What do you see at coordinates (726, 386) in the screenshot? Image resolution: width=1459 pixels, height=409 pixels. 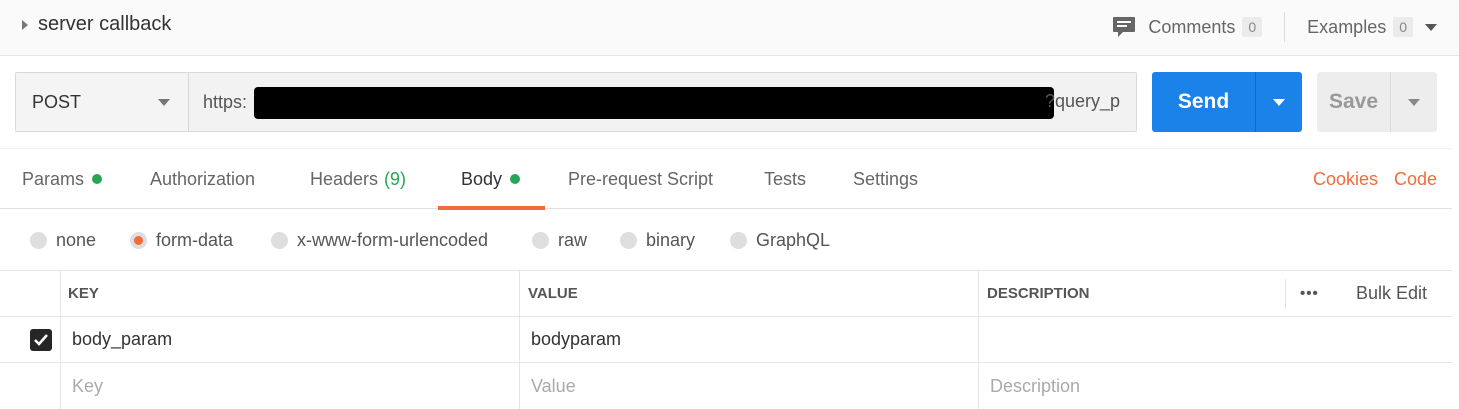 I see `table-row-new: Key Value Description` at bounding box center [726, 386].